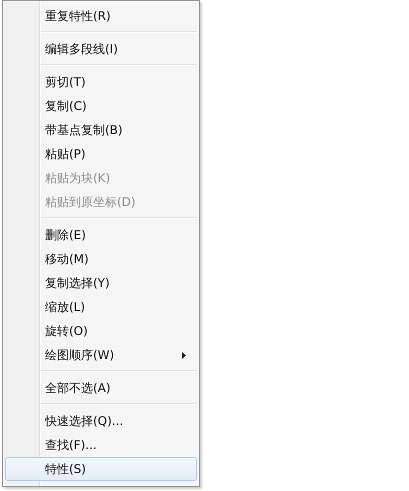  I want to click on menu-item: 复制选择(Y), so click(101, 283).